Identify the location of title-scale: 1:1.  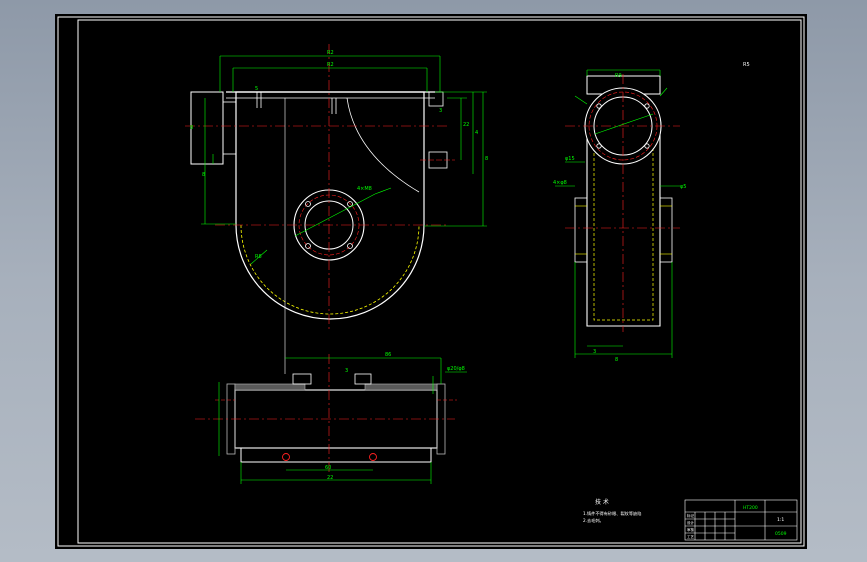
(780, 520).